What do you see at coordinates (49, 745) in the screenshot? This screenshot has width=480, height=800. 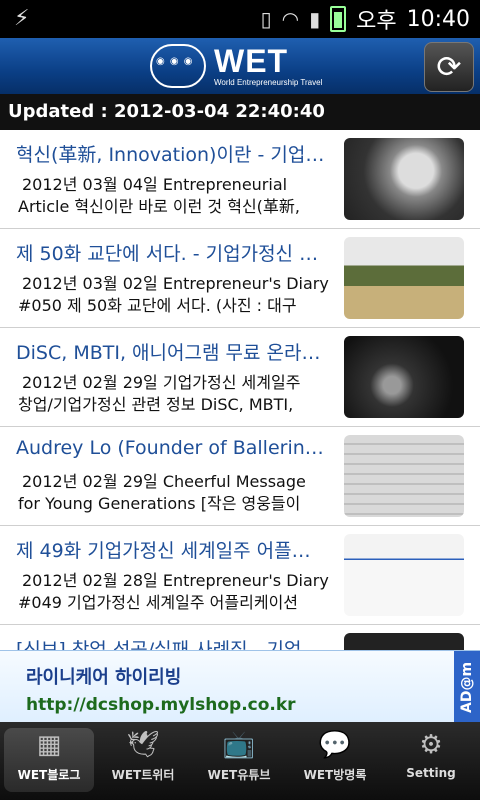 I see `blog-icon: ▦` at bounding box center [49, 745].